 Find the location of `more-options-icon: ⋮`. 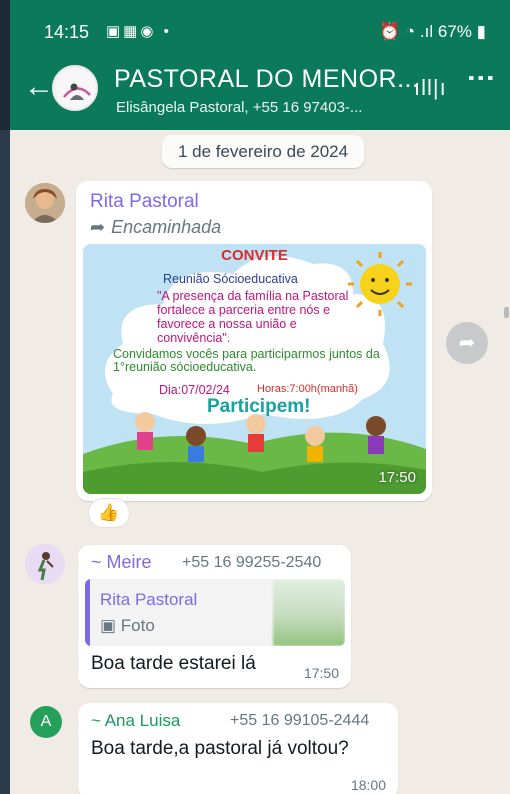

more-options-icon: ⋮ is located at coordinates (481, 78).